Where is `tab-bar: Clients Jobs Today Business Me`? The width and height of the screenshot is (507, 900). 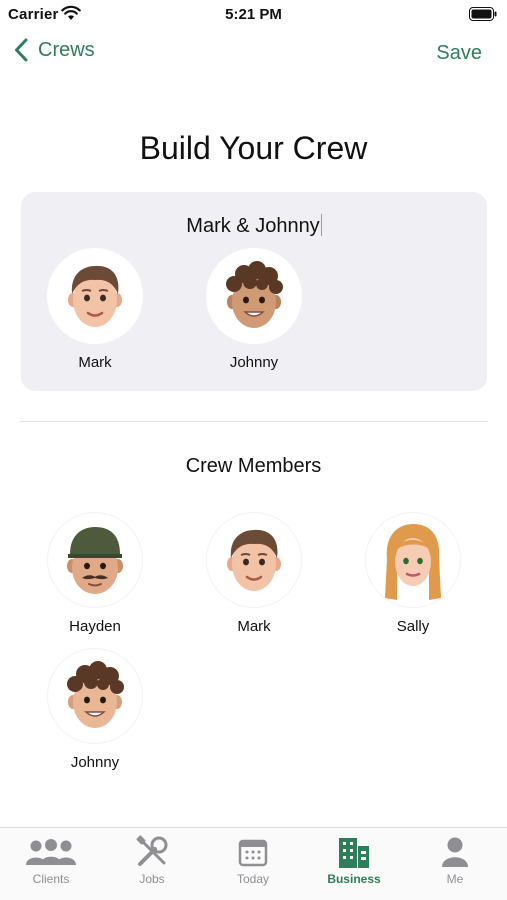
tab-bar: Clients Jobs Today Business Me is located at coordinates (253, 863).